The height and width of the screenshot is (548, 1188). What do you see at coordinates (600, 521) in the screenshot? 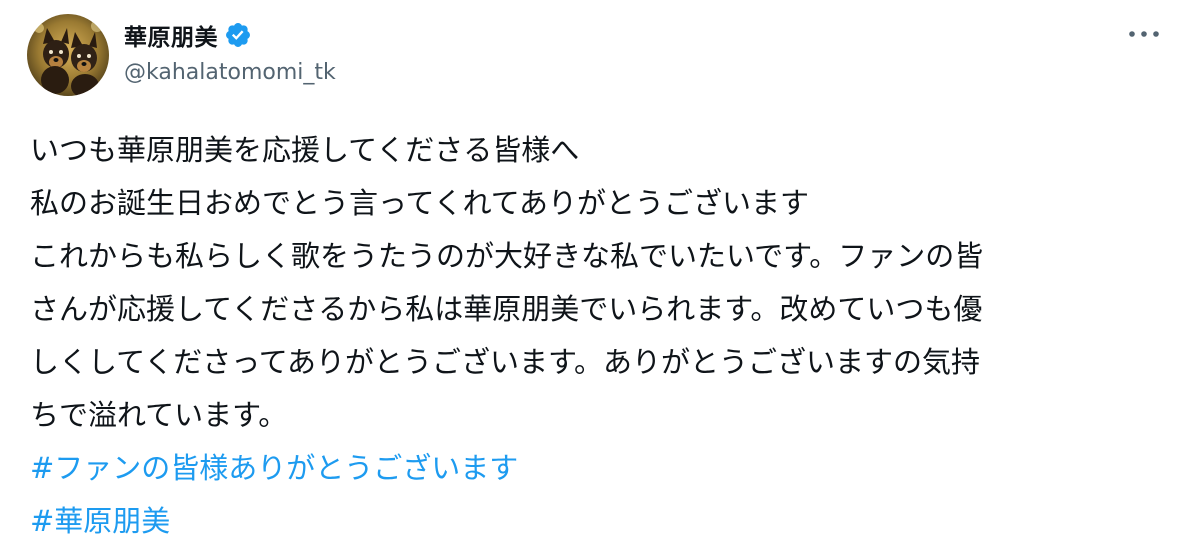
I see `hashtag-link: #華原朋美` at bounding box center [600, 521].